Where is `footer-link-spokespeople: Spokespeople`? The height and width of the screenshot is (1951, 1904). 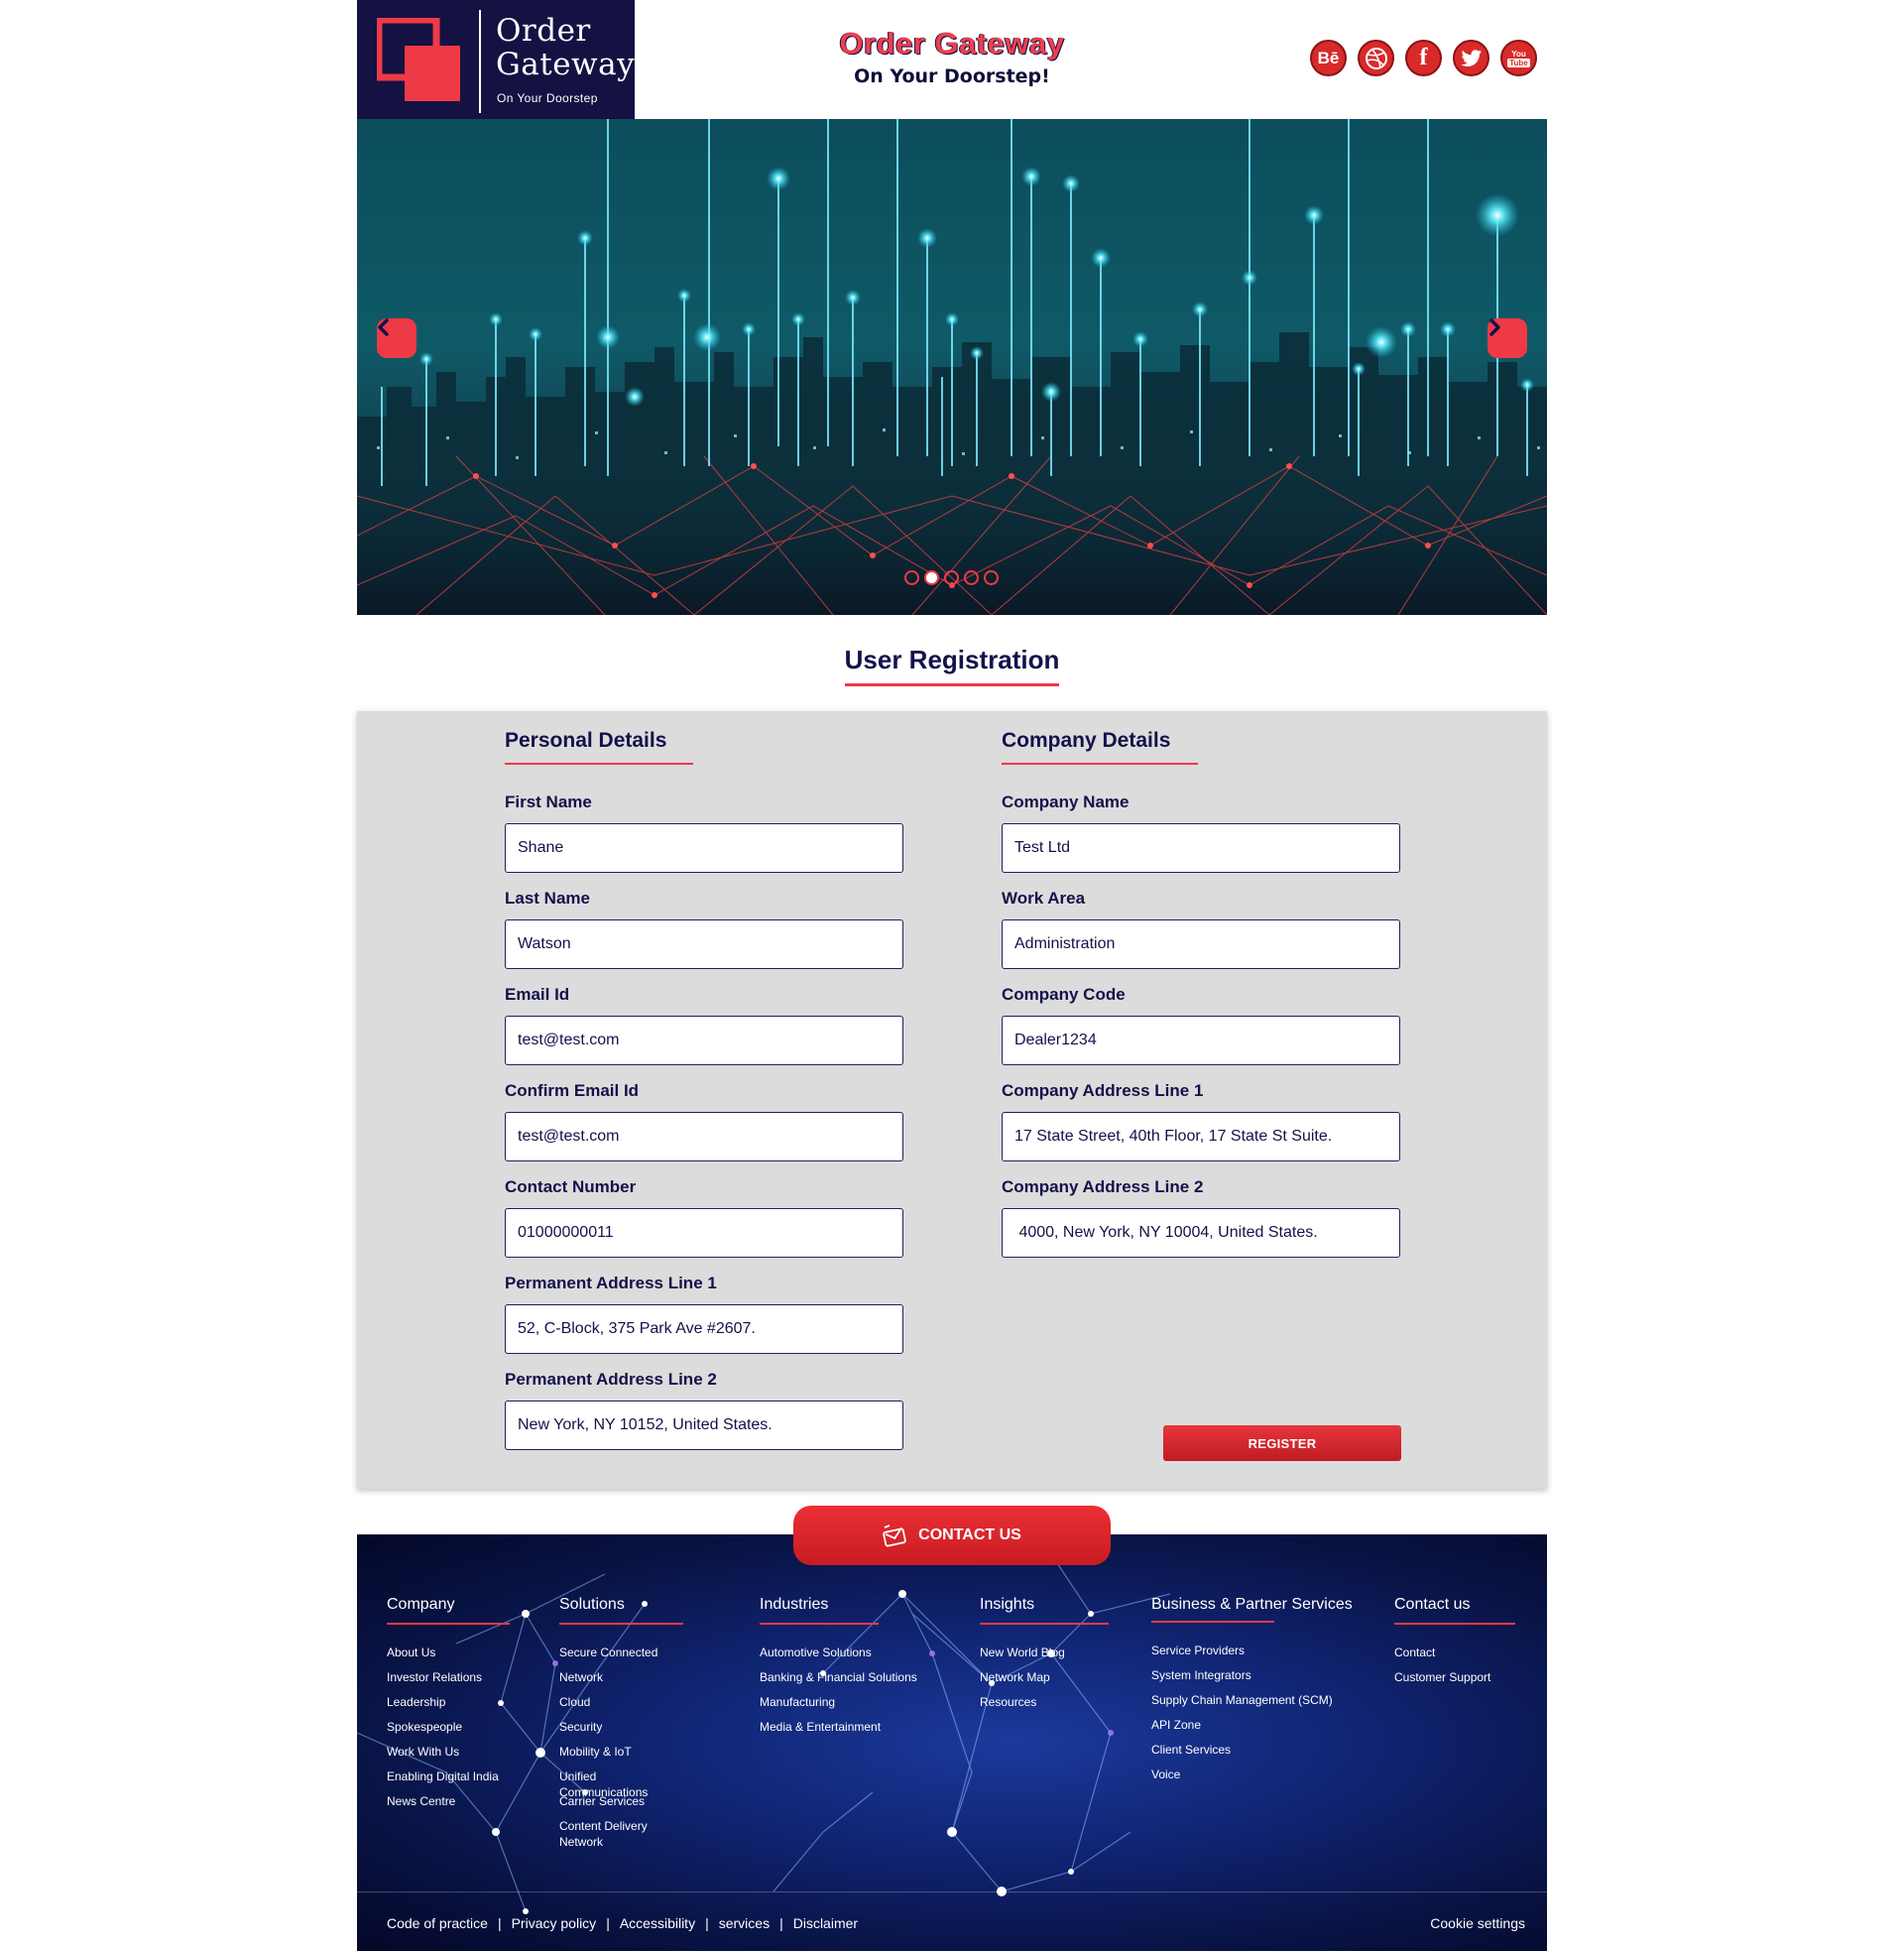 footer-link-spokespeople: Spokespeople is located at coordinates (448, 1731).